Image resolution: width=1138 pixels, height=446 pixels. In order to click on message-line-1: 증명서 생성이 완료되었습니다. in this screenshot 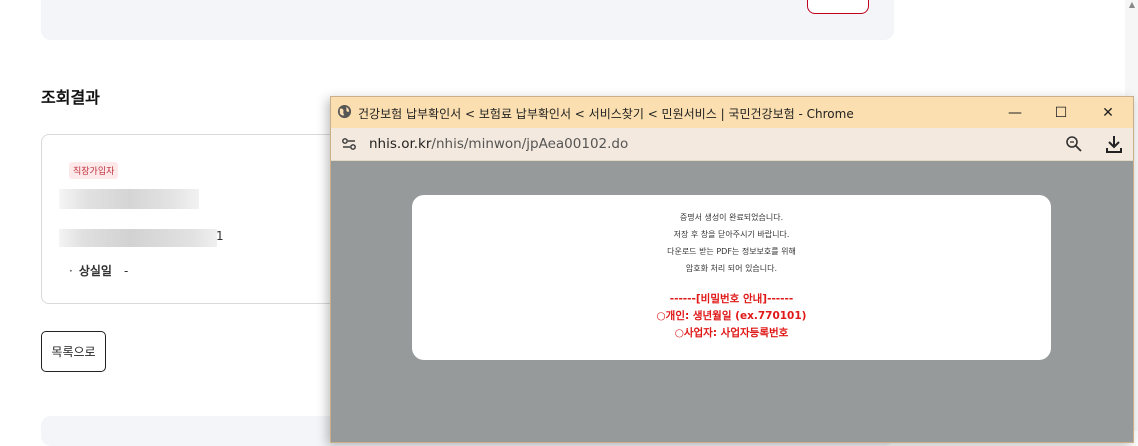, I will do `click(731, 217)`.